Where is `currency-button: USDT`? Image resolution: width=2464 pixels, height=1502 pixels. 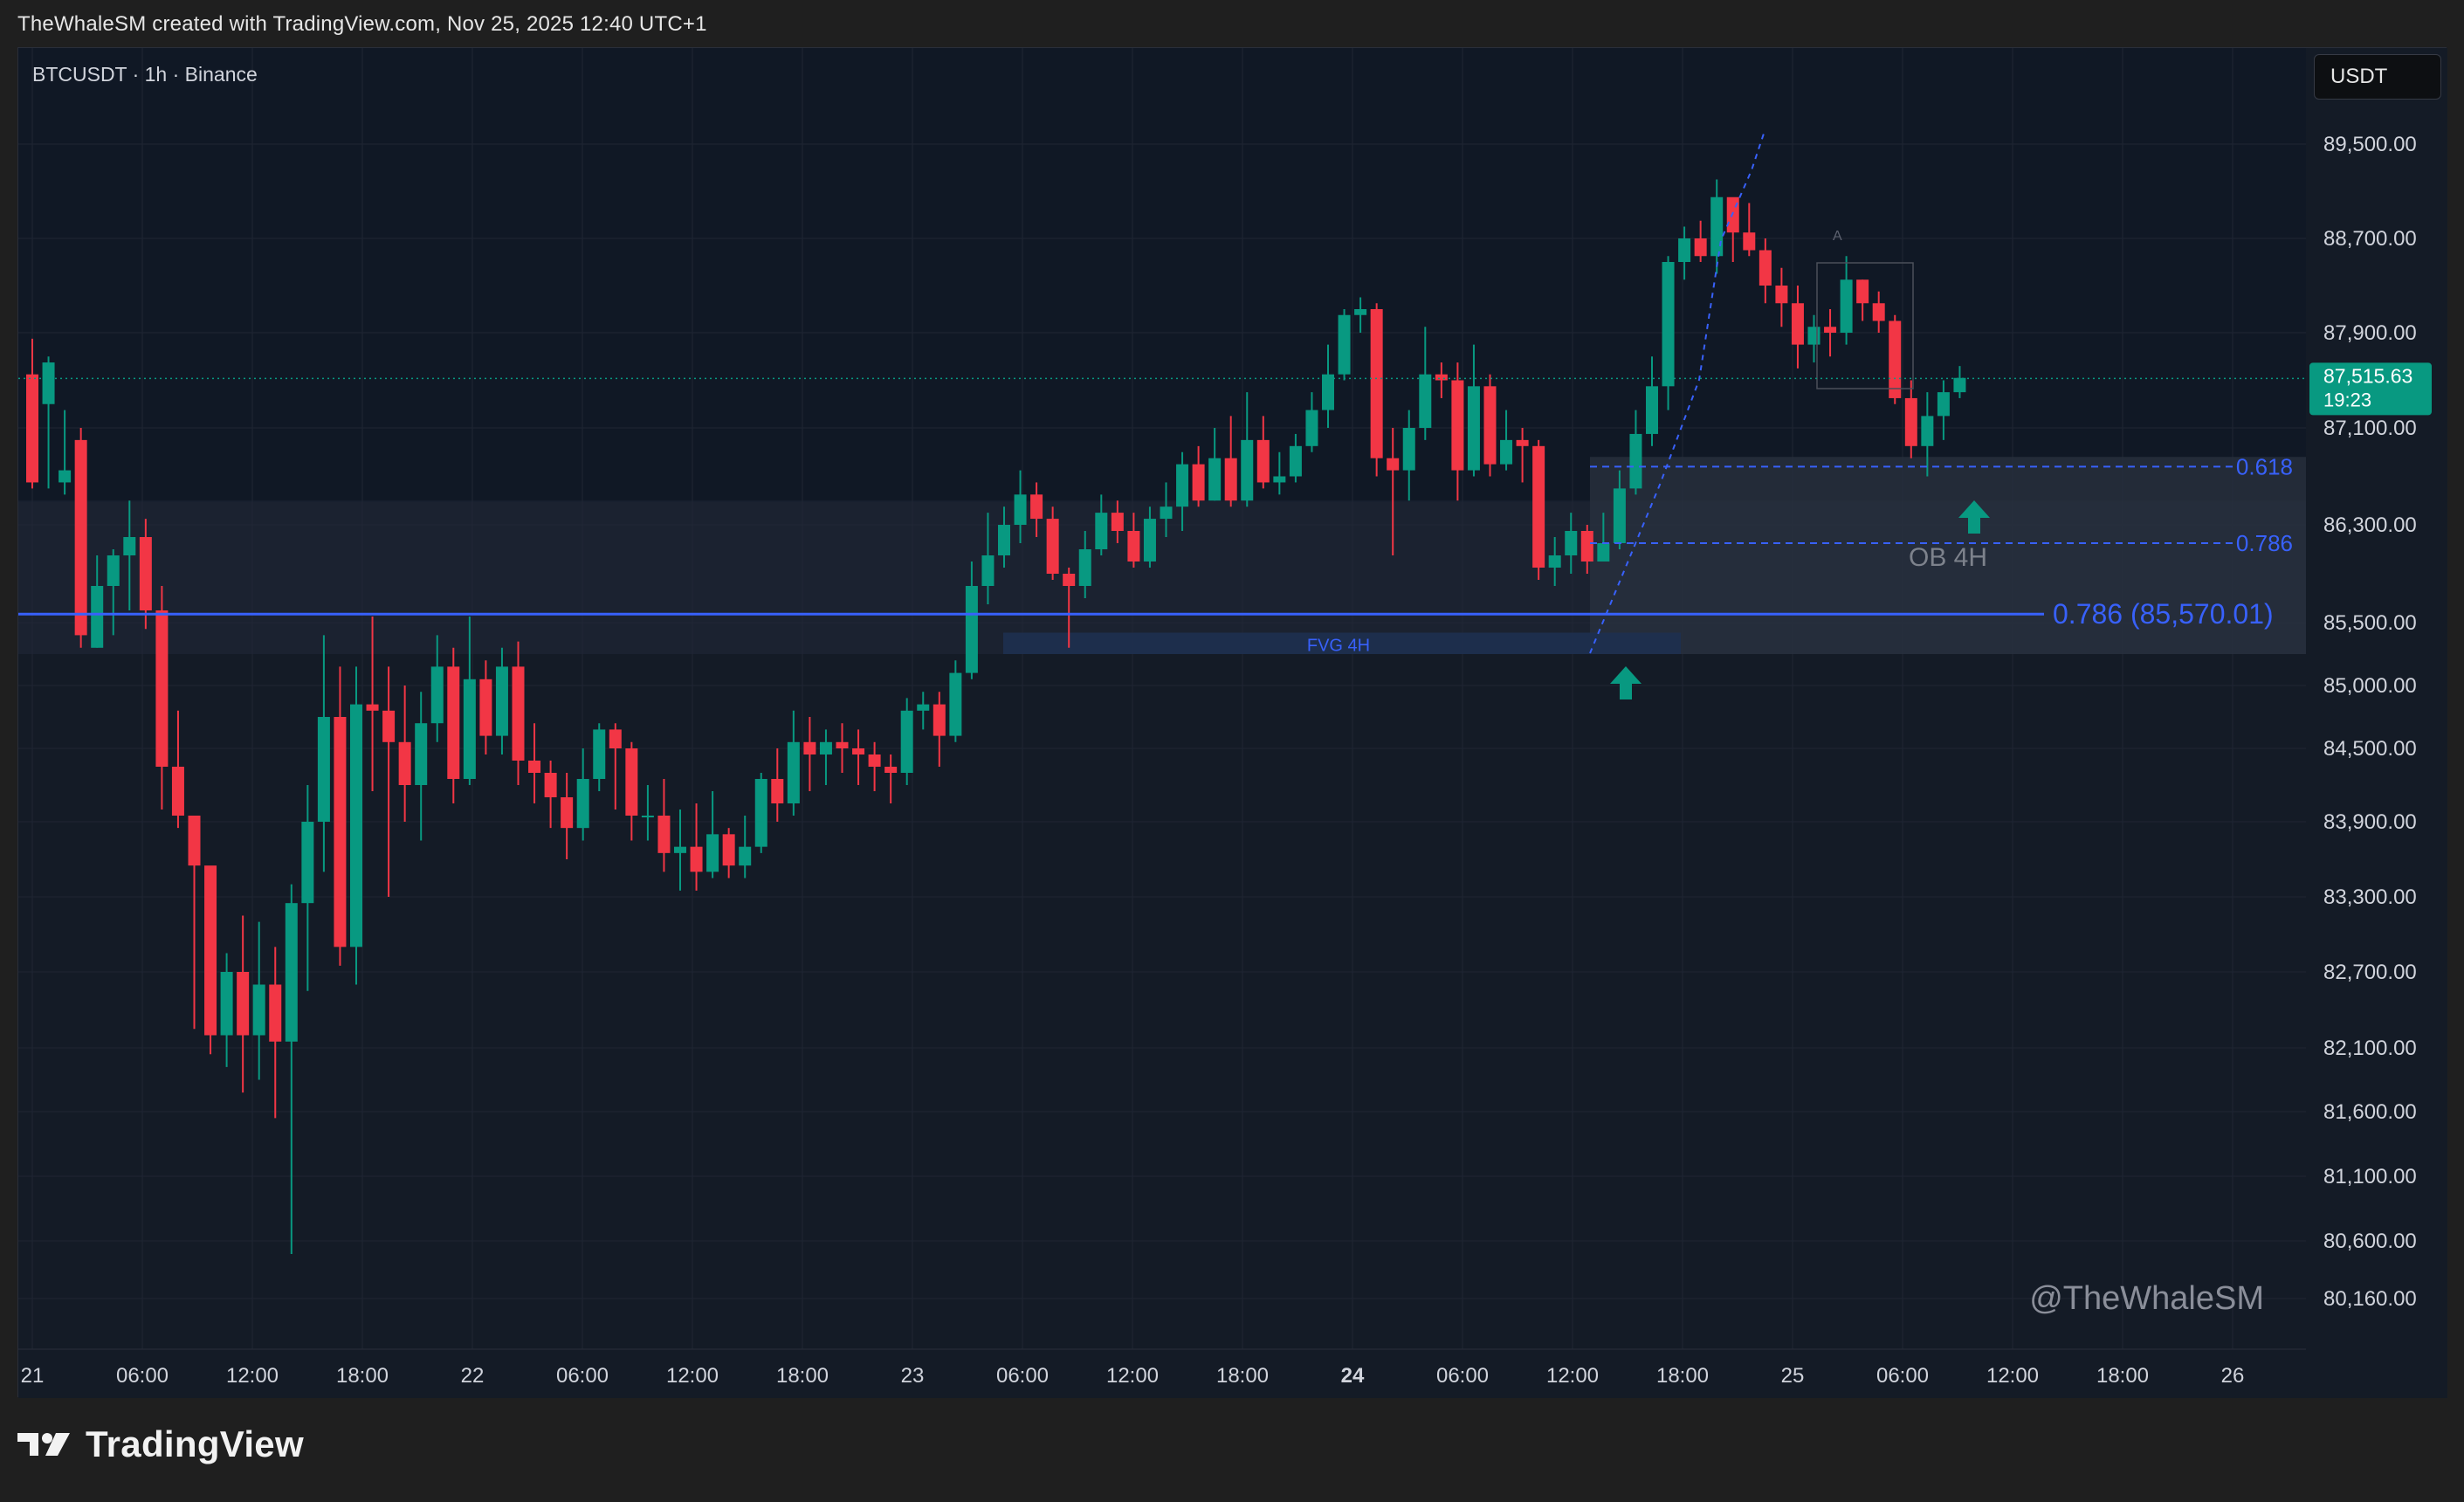
currency-button: USDT is located at coordinates (2377, 77).